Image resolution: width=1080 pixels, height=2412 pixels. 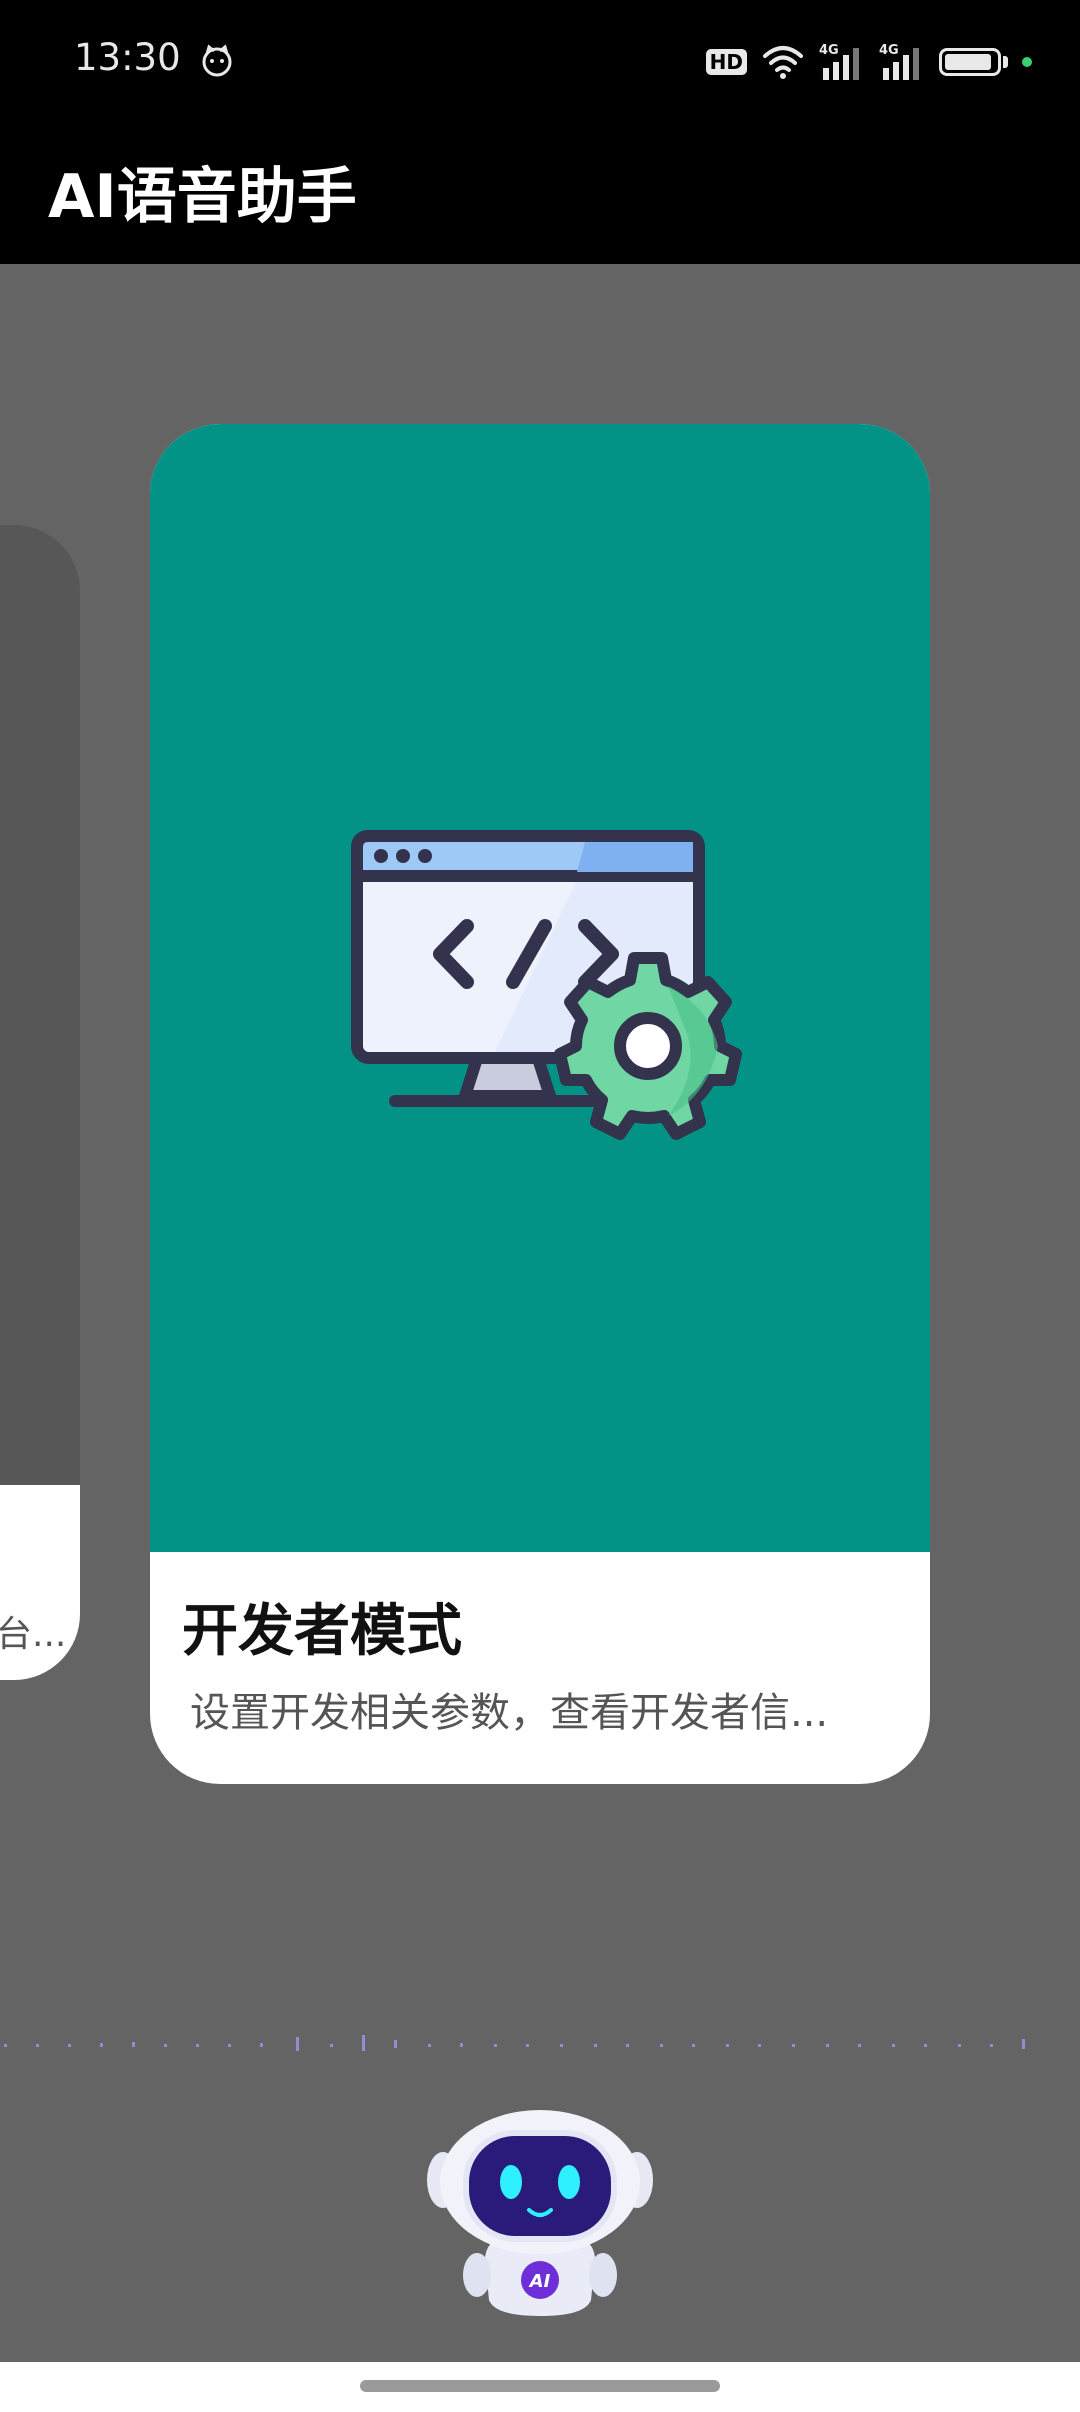 I want to click on status-time: 13:30, so click(x=127, y=57).